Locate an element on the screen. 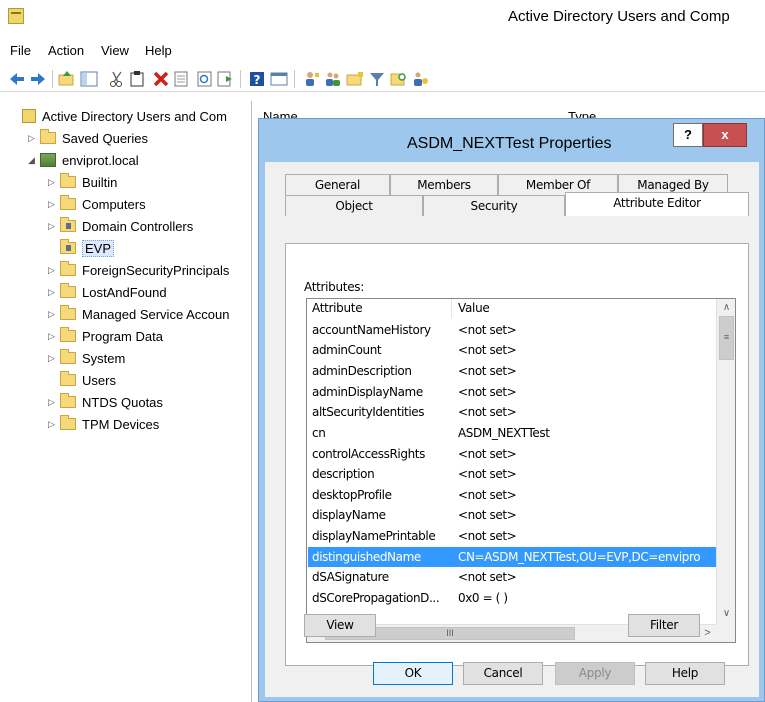  apply-button: Apply is located at coordinates (595, 673).